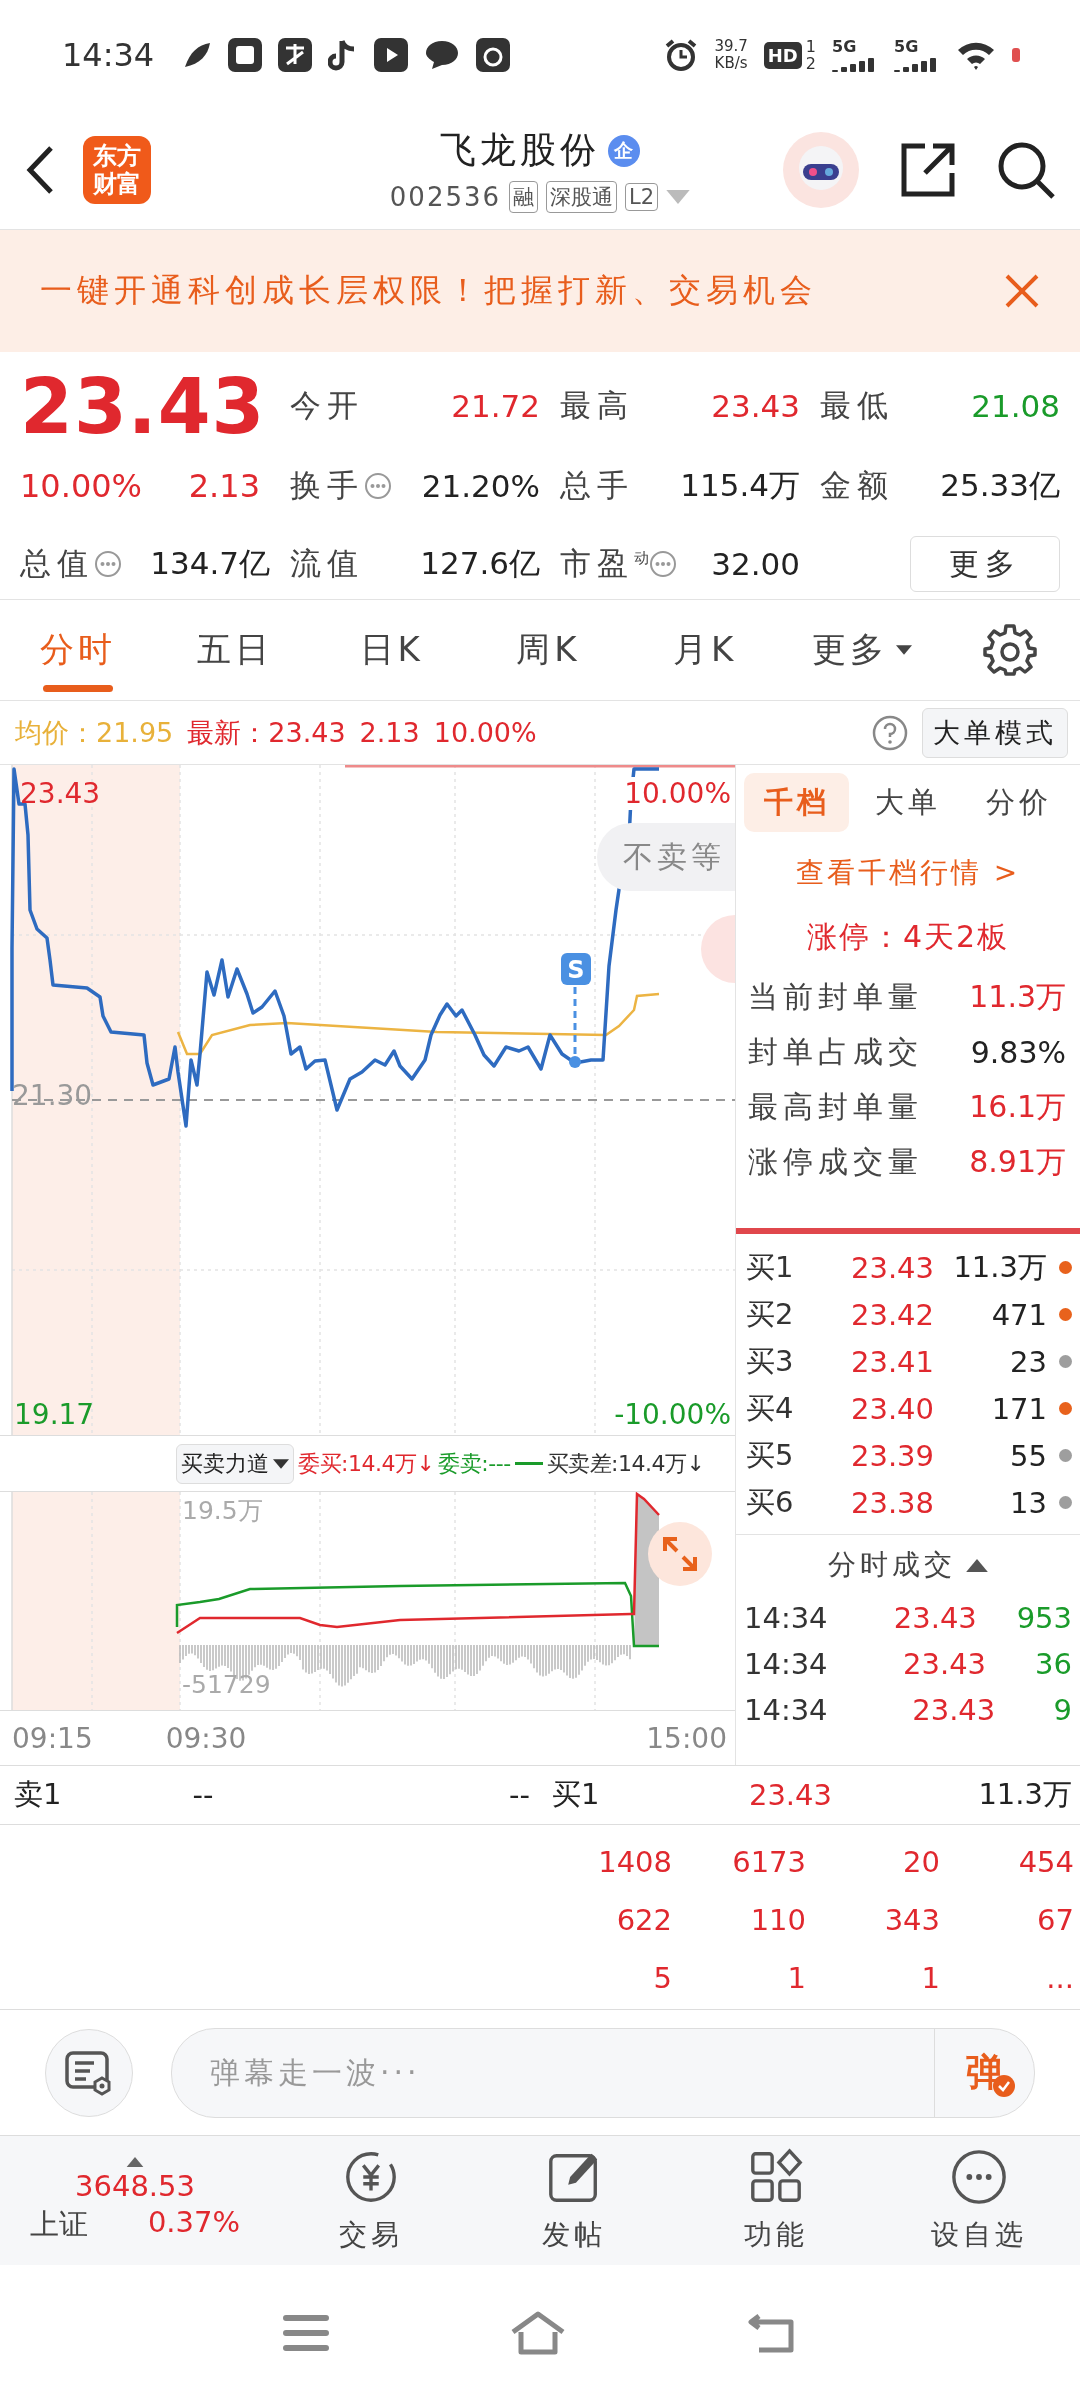 This screenshot has height=2400, width=1080. What do you see at coordinates (921, 1862) in the screenshot?
I see `queue-volume: 20` at bounding box center [921, 1862].